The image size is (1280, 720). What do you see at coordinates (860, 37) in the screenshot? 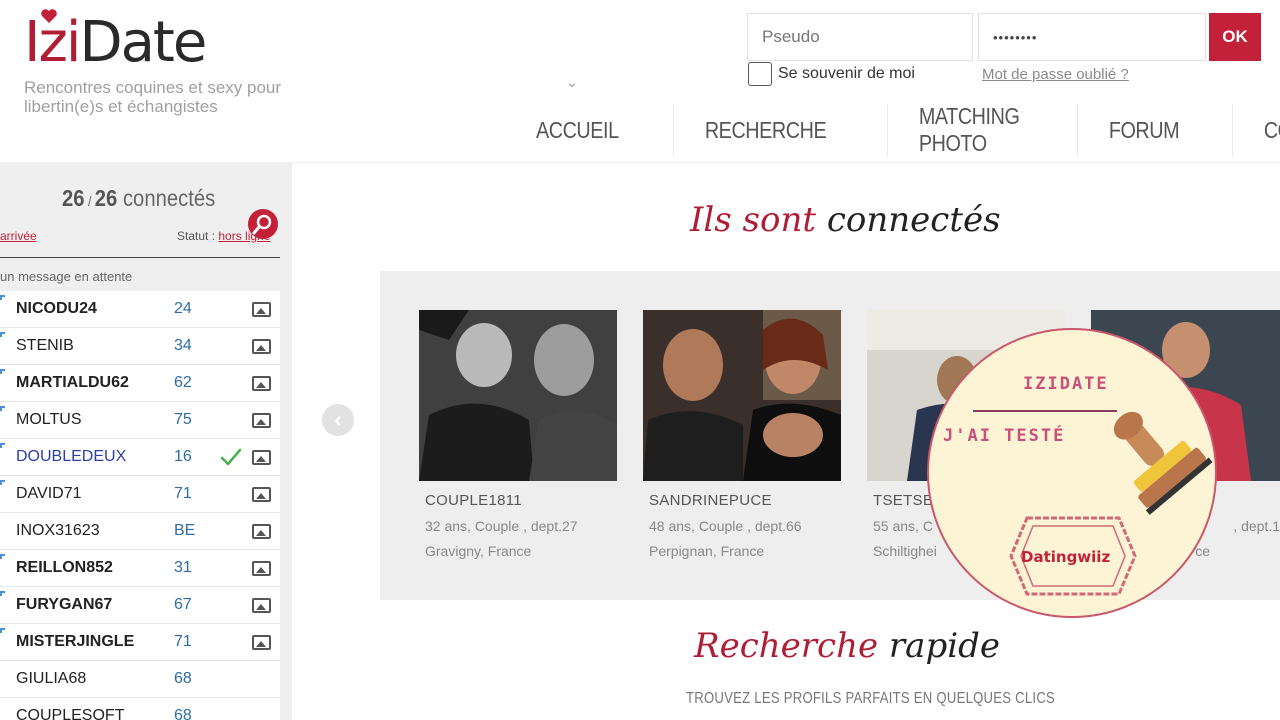
I see `pseudo-input` at bounding box center [860, 37].